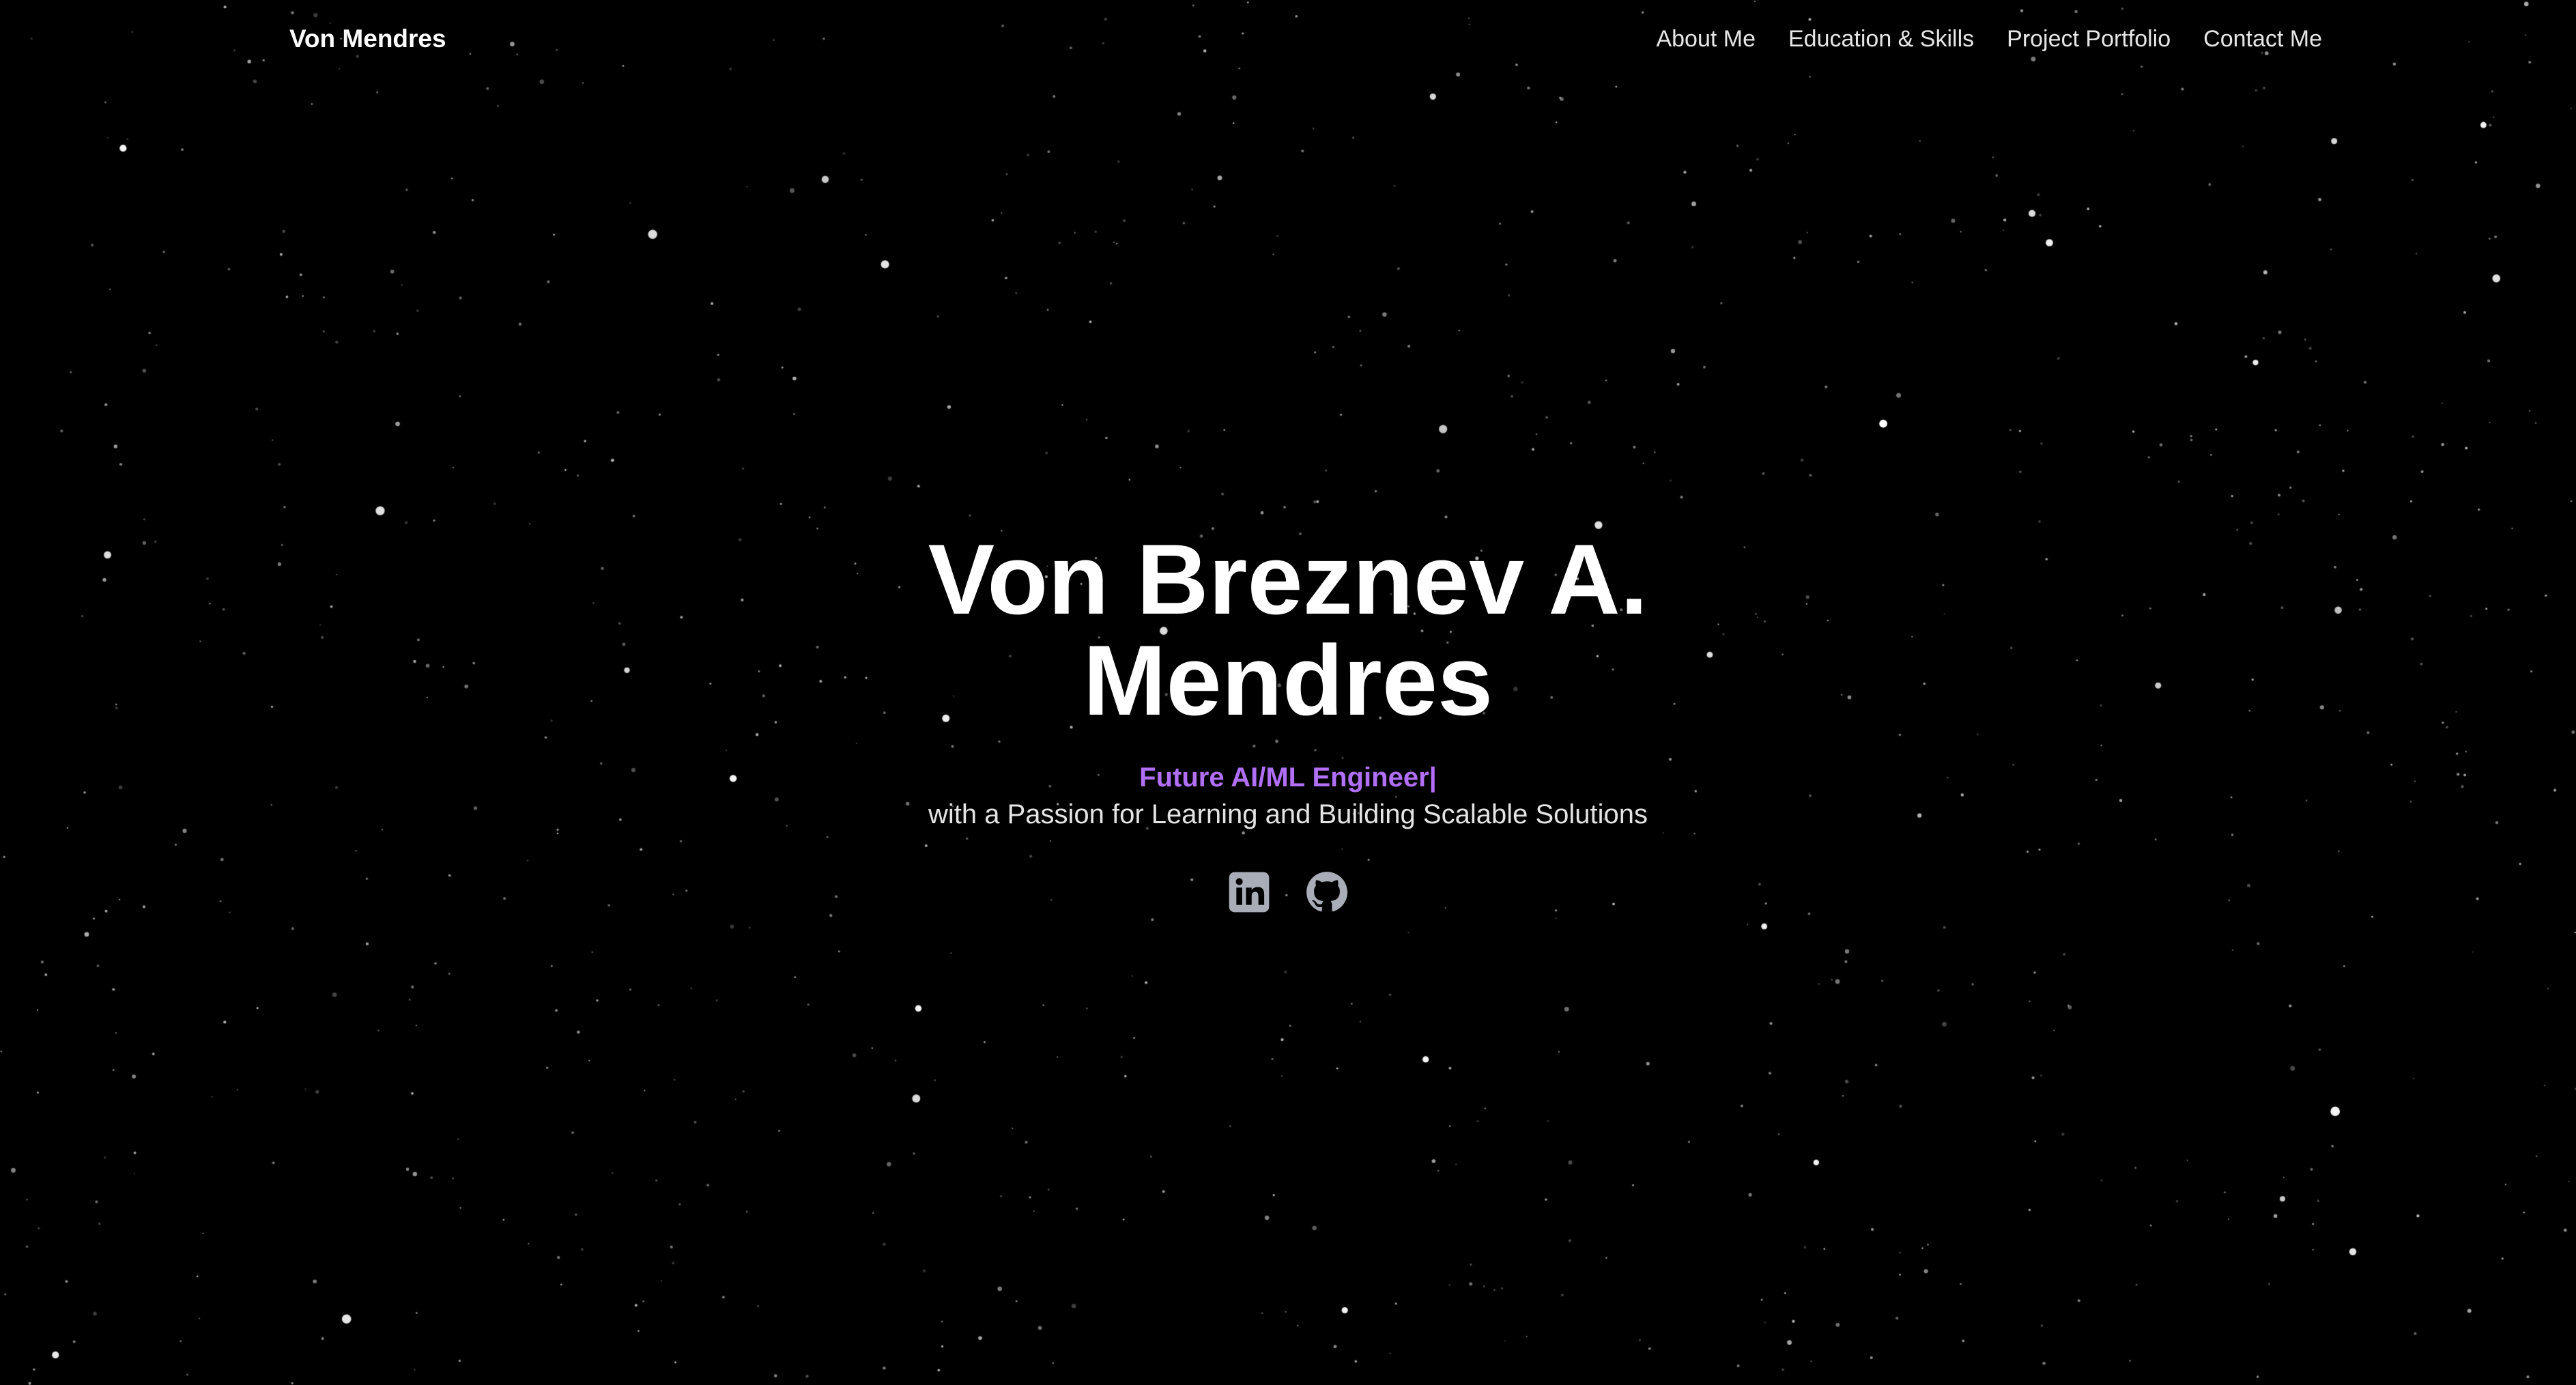  What do you see at coordinates (367, 39) in the screenshot?
I see `brand-logo: Von Mendres` at bounding box center [367, 39].